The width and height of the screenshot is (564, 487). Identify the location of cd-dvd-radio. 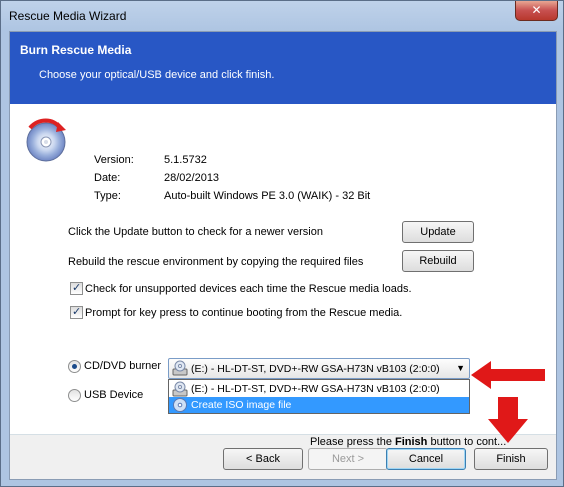
(74, 366).